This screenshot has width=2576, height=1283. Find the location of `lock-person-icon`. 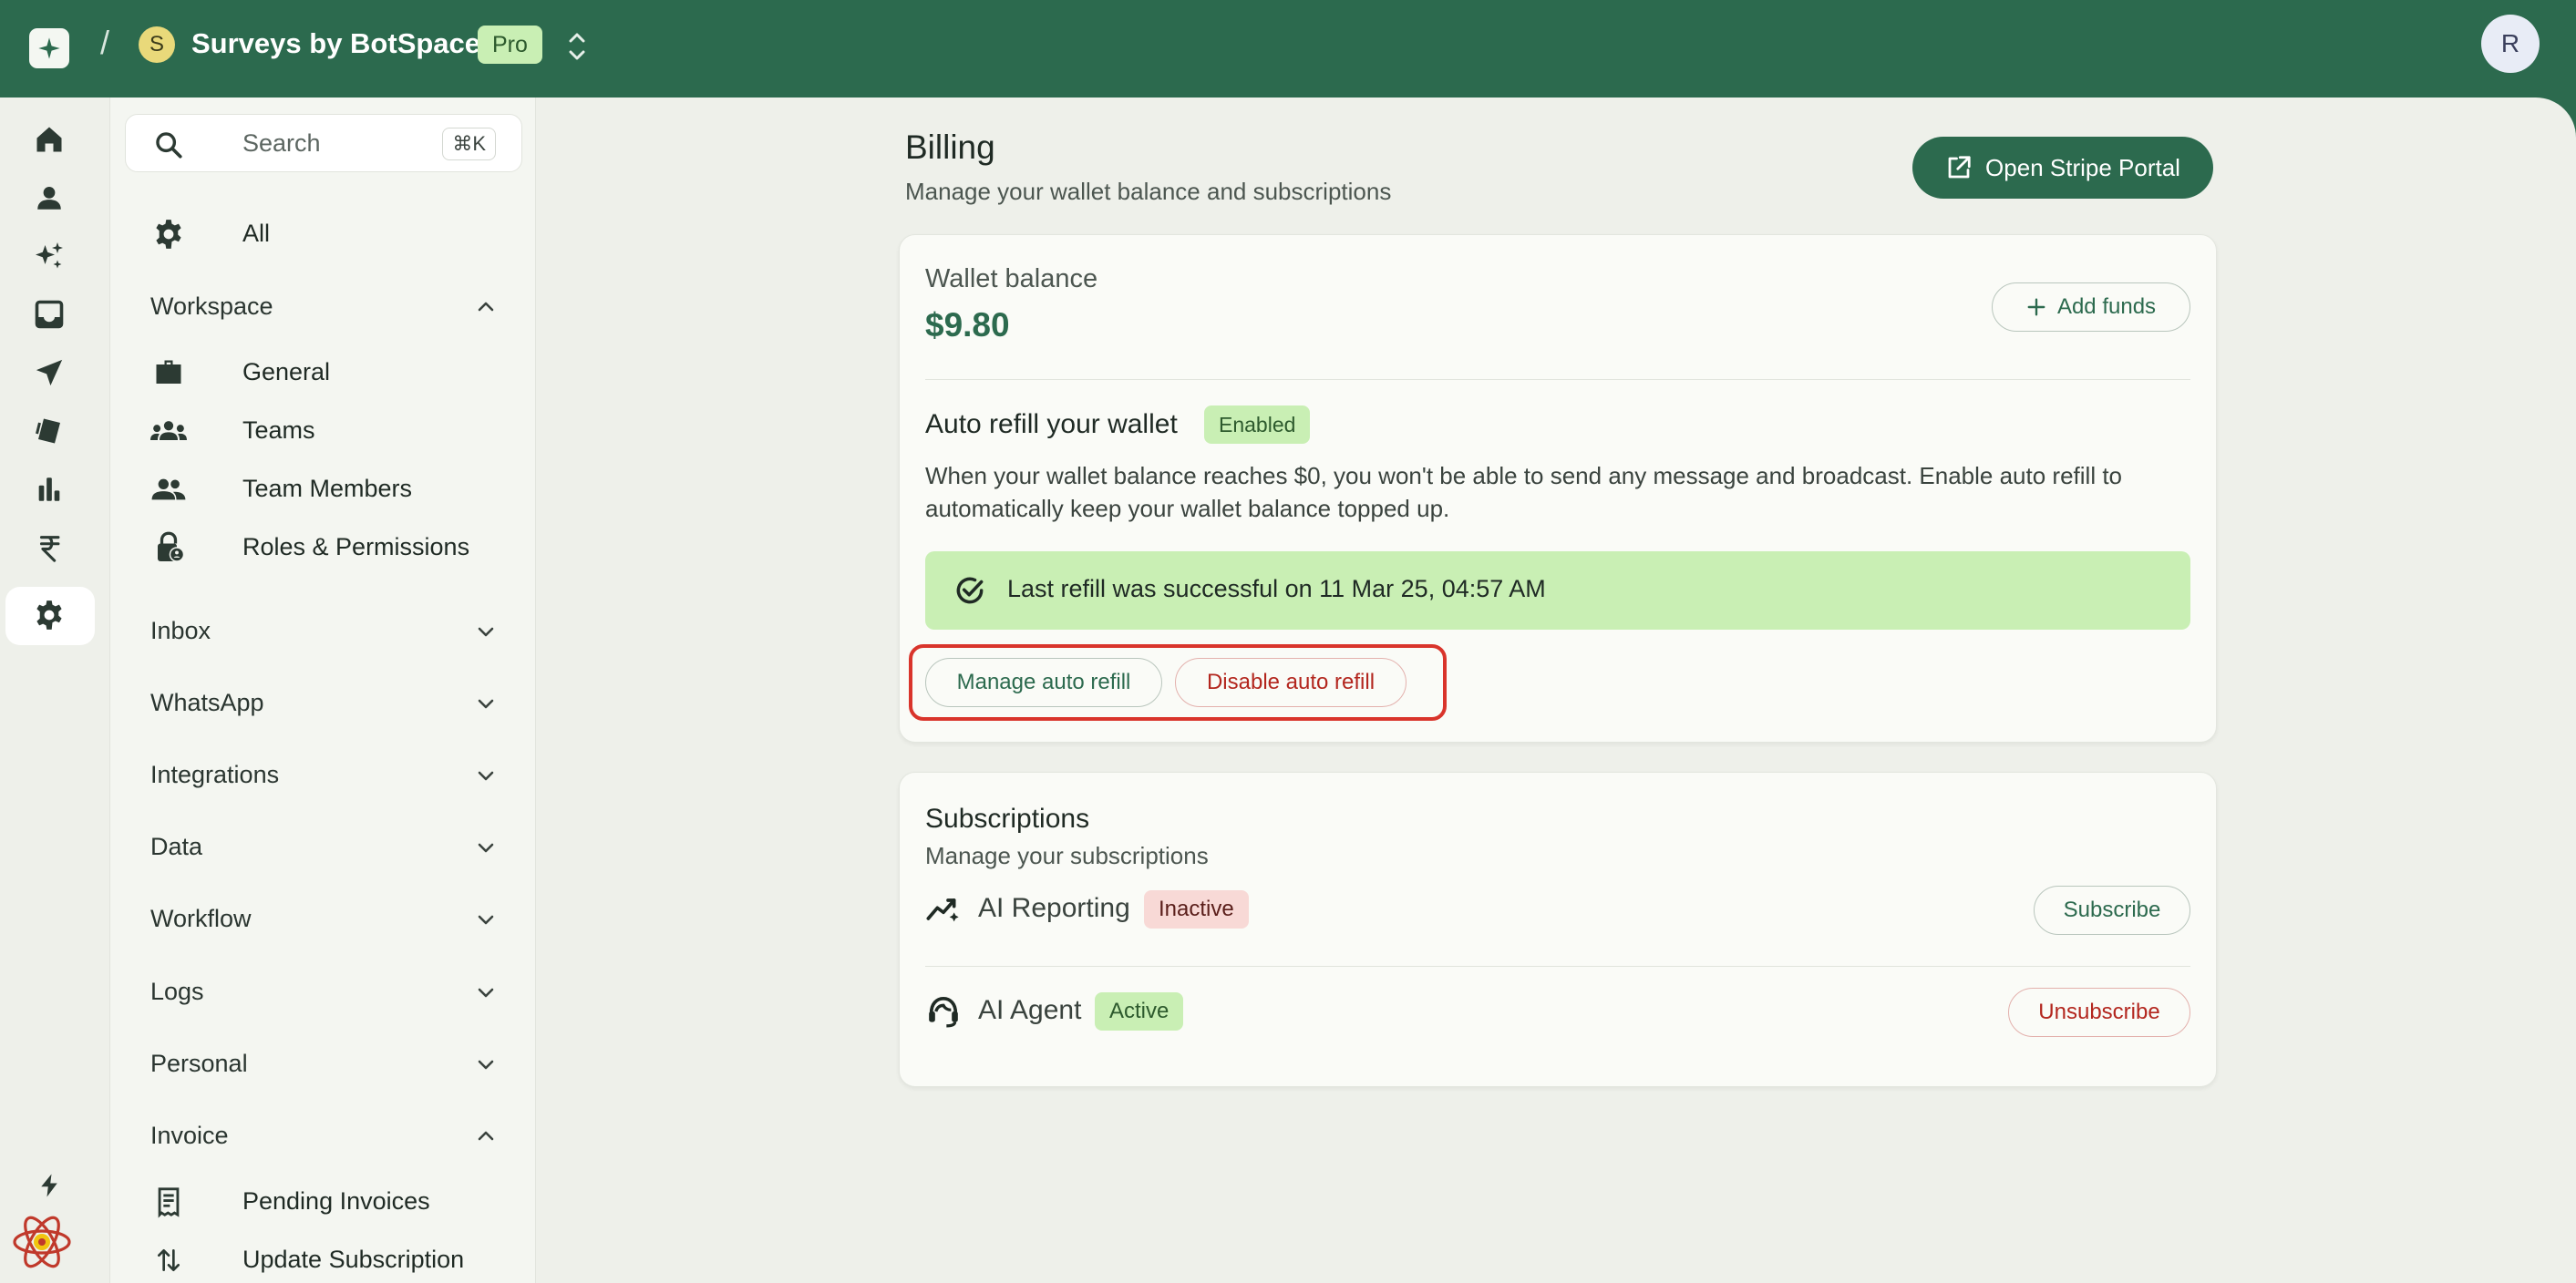

lock-person-icon is located at coordinates (168, 547).